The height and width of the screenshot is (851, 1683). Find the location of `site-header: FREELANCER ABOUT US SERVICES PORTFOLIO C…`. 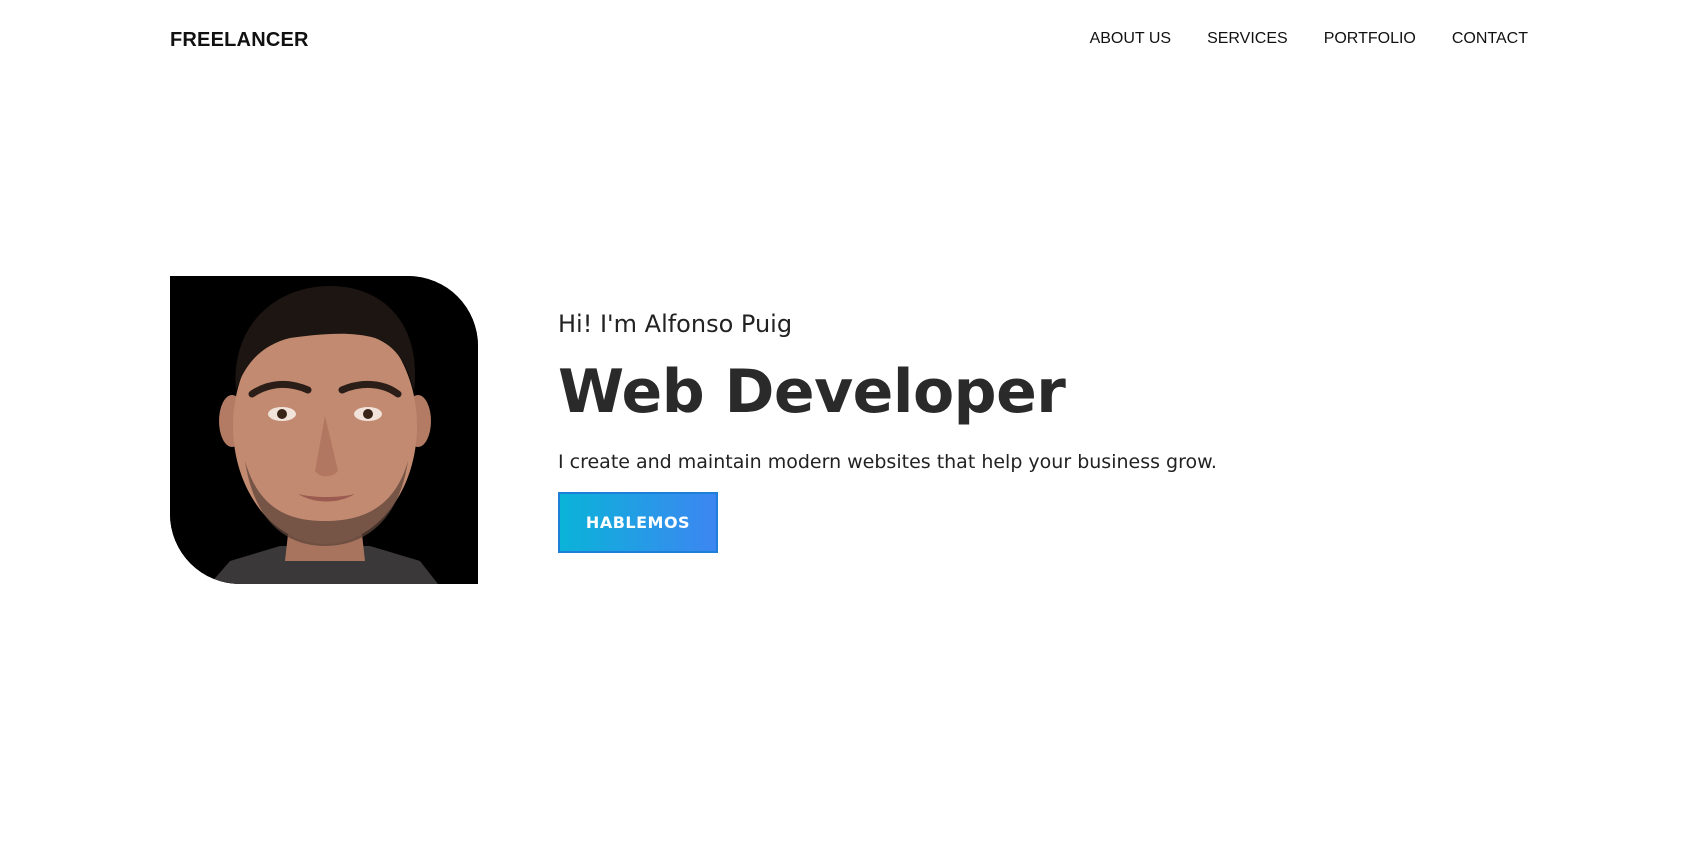

site-header: FREELANCER ABOUT US SERVICES PORTFOLIO C… is located at coordinates (841, 42).